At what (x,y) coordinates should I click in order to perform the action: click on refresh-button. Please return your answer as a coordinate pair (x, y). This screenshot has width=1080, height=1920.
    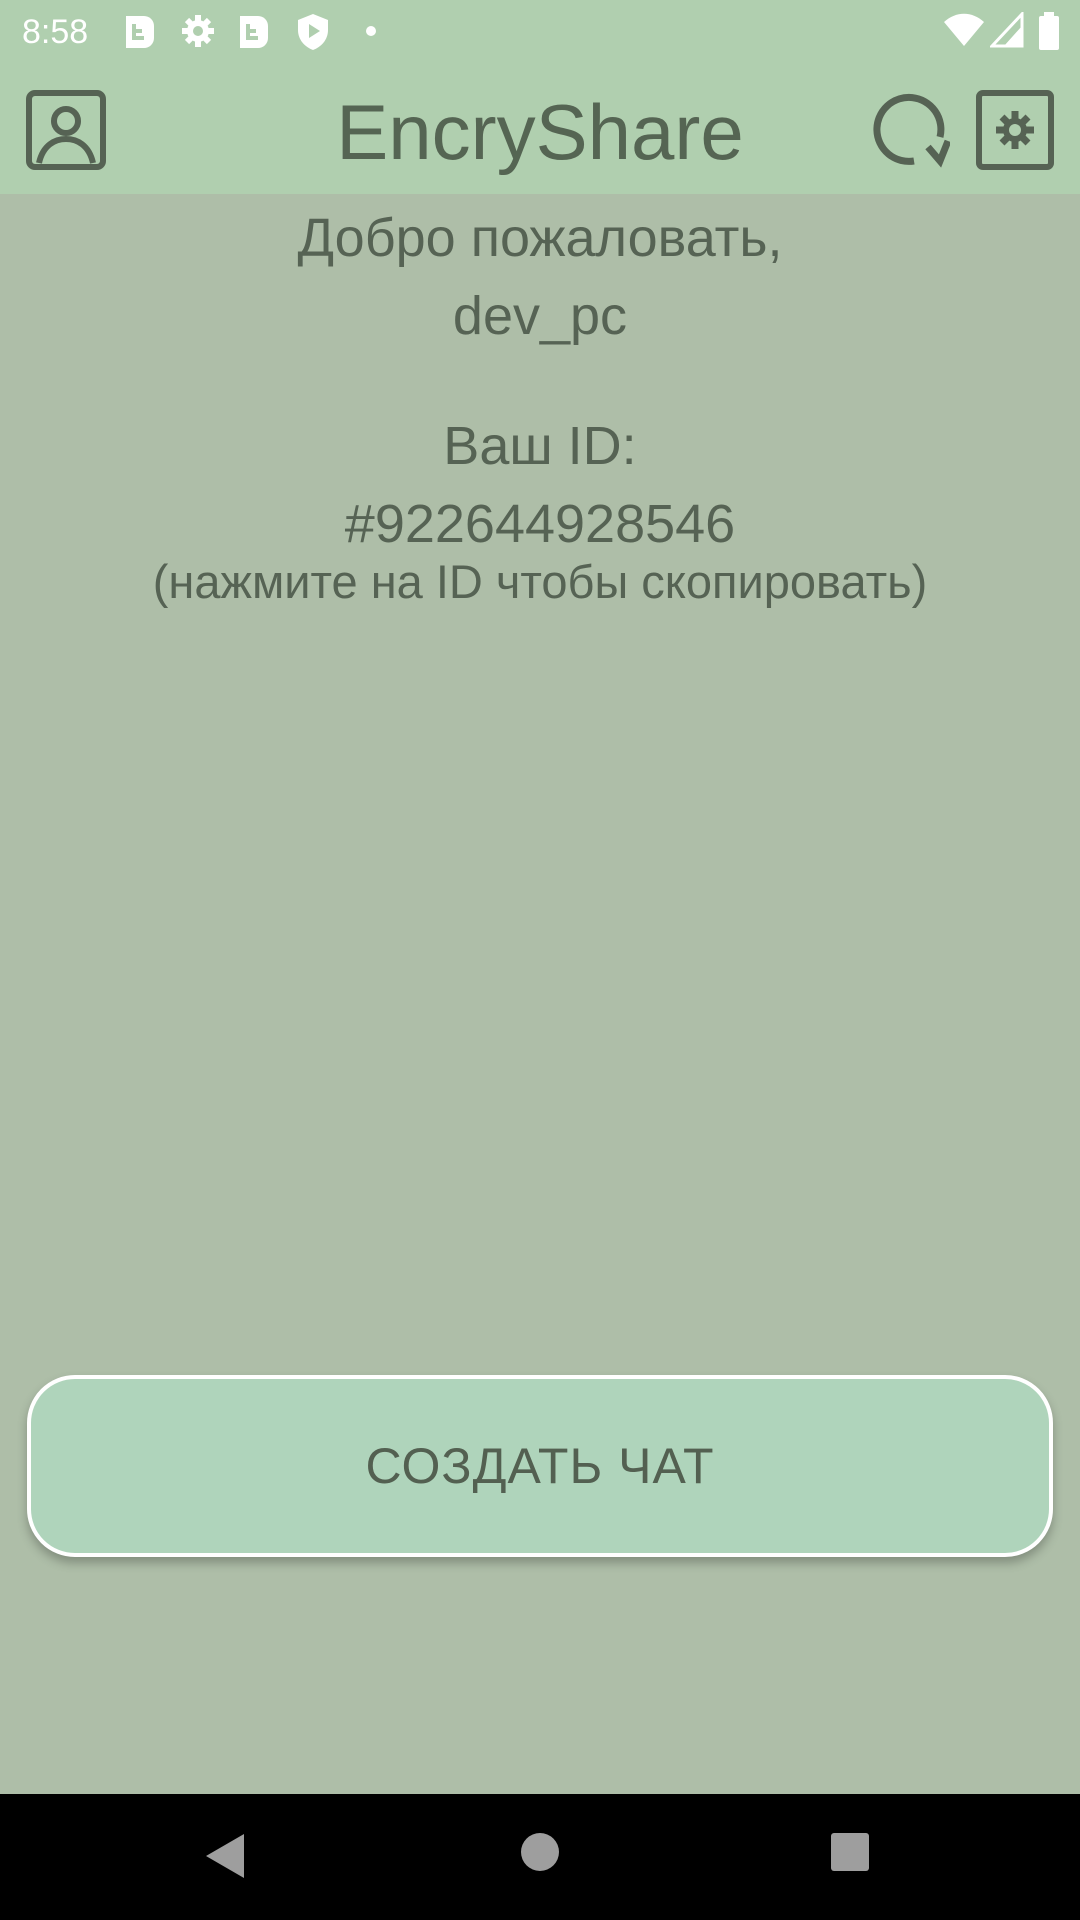
    Looking at the image, I should click on (911, 130).